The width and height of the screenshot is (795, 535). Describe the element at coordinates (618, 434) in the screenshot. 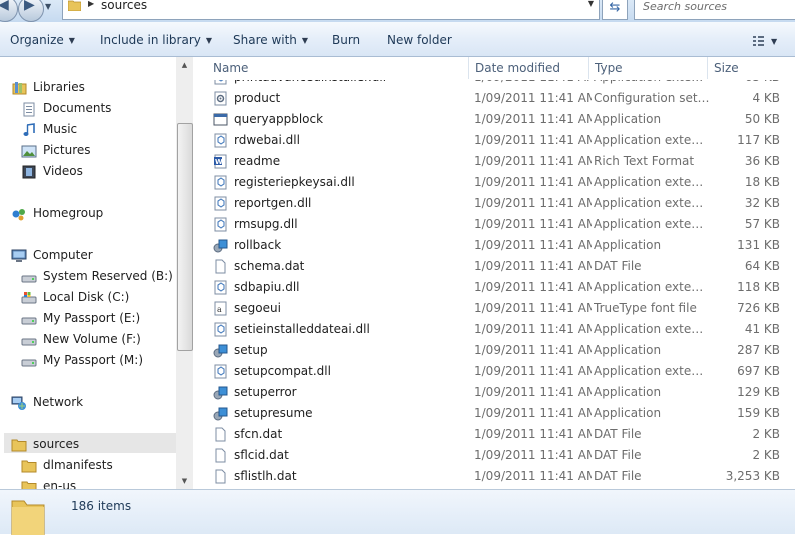

I see `file-type: DAT File` at that location.